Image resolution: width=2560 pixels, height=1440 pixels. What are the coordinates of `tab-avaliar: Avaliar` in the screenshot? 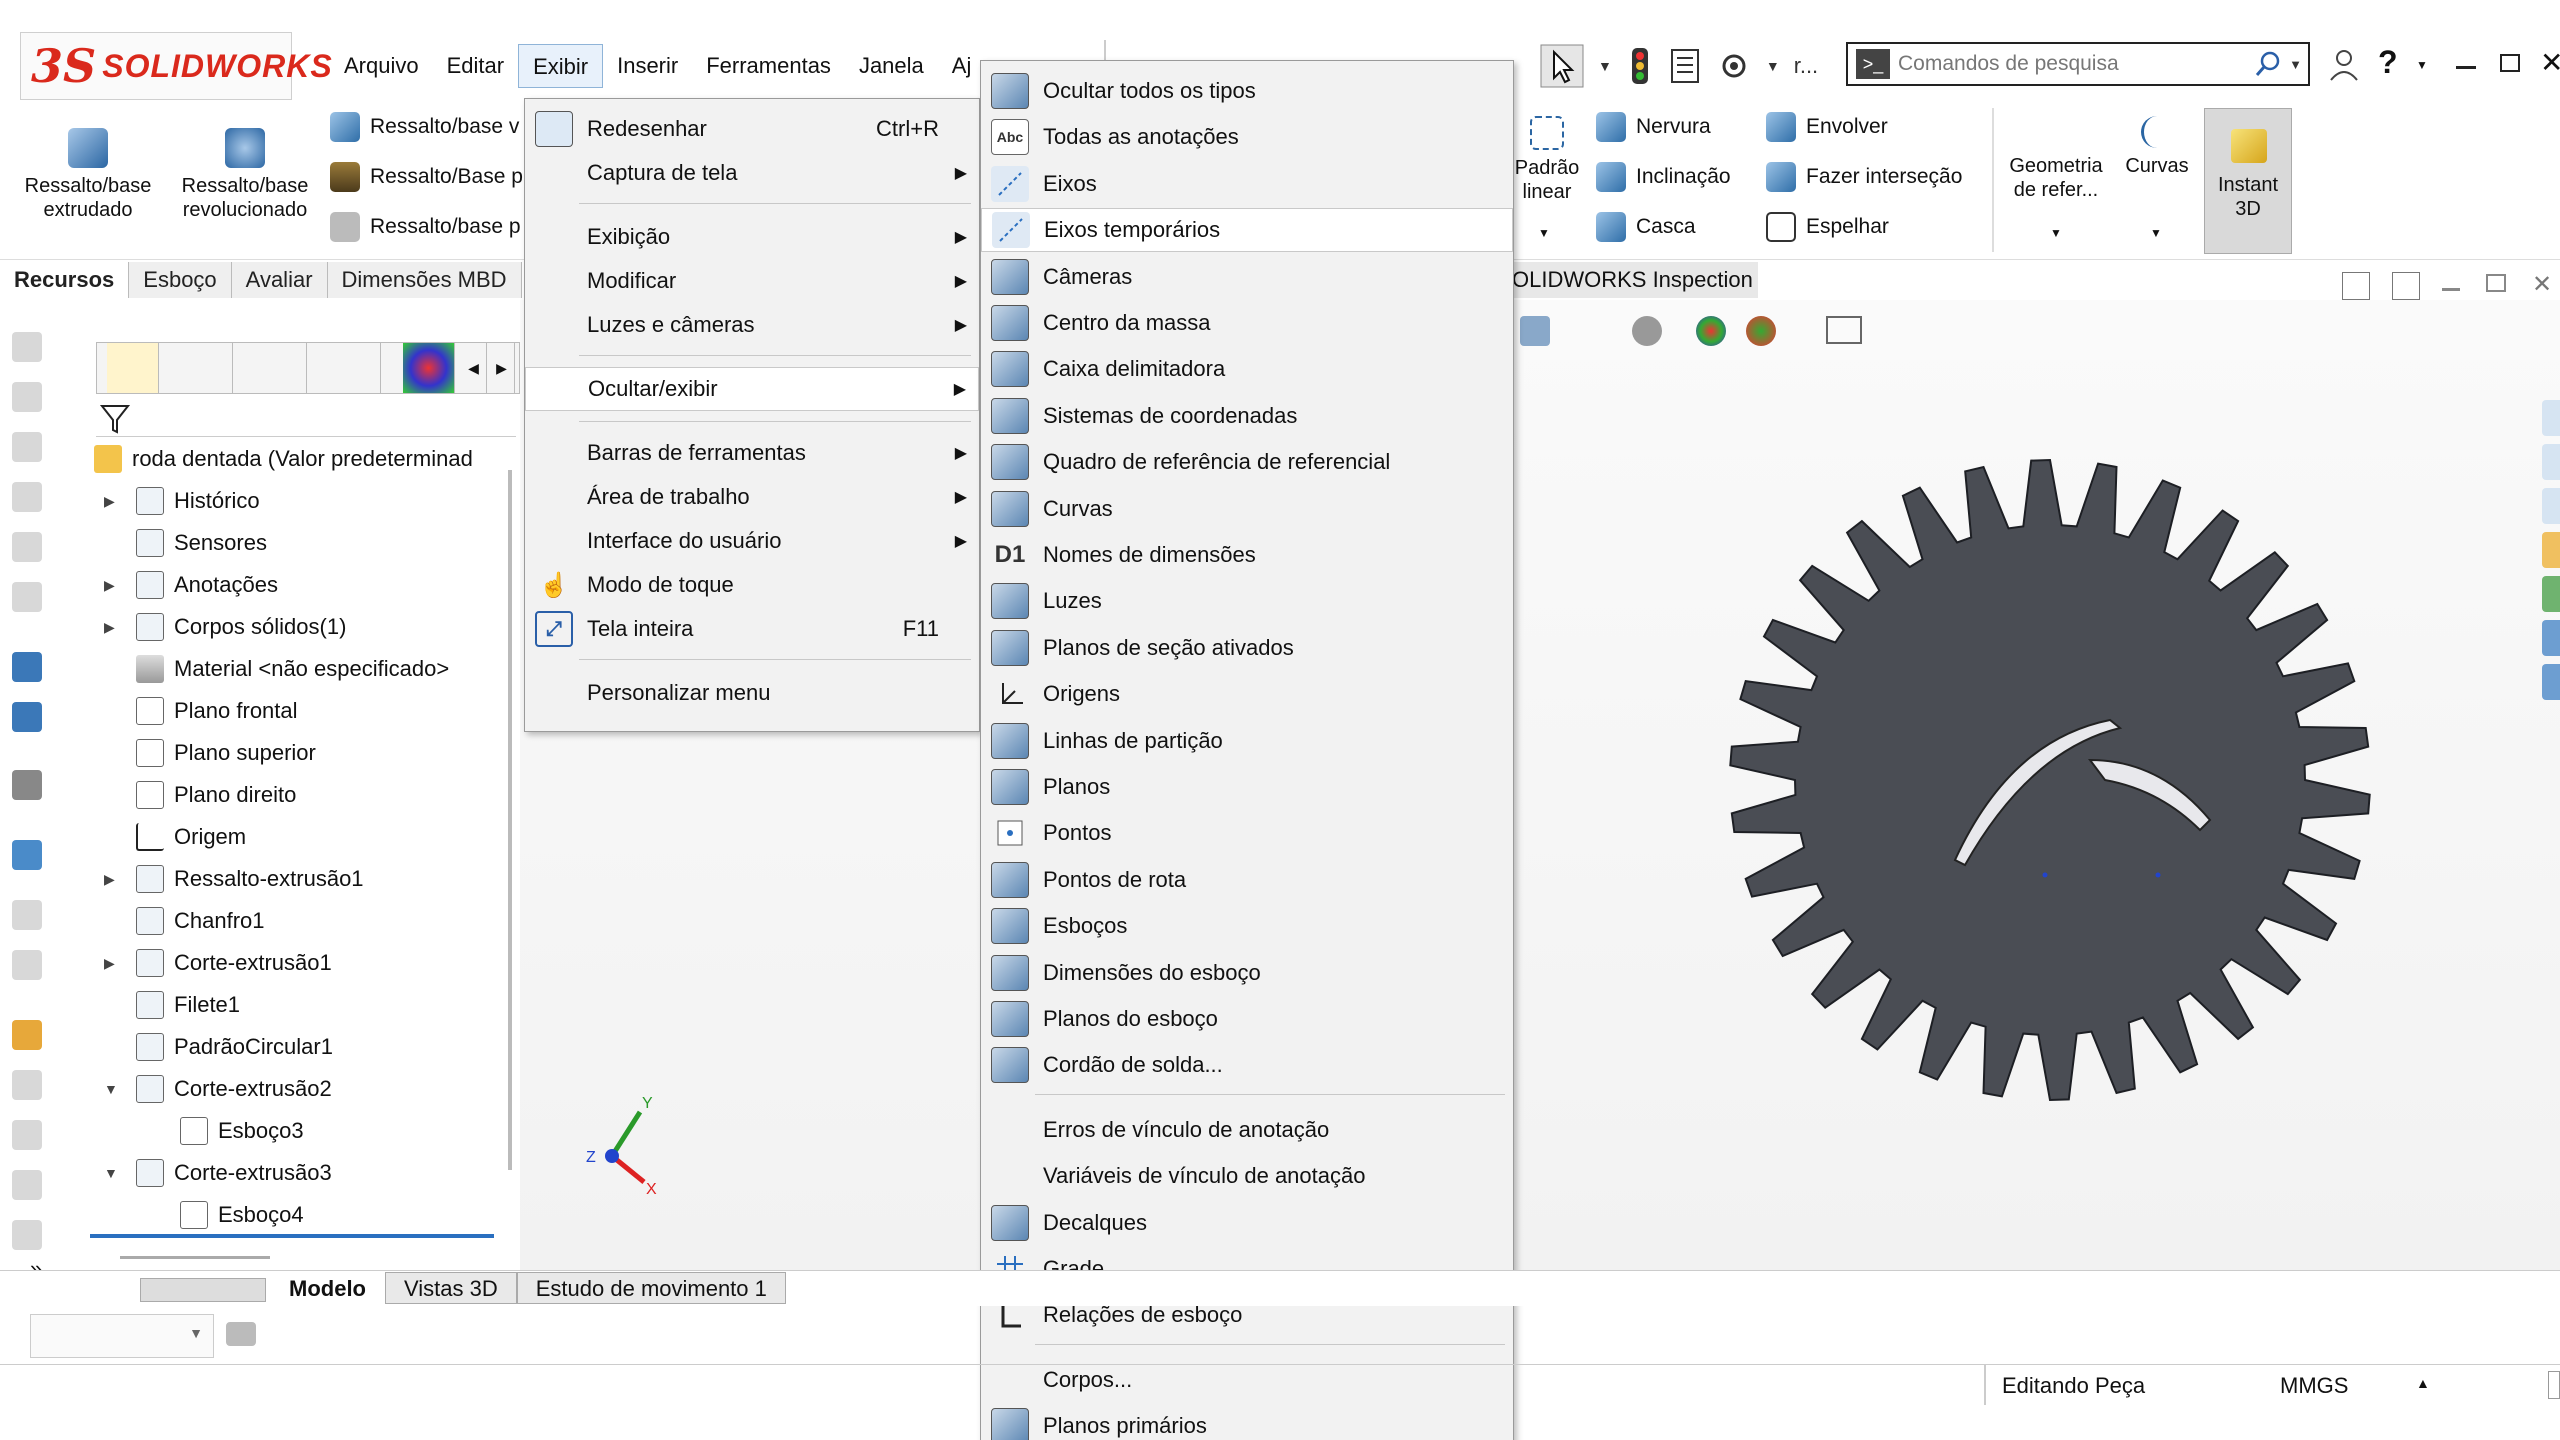 It's located at (279, 280).